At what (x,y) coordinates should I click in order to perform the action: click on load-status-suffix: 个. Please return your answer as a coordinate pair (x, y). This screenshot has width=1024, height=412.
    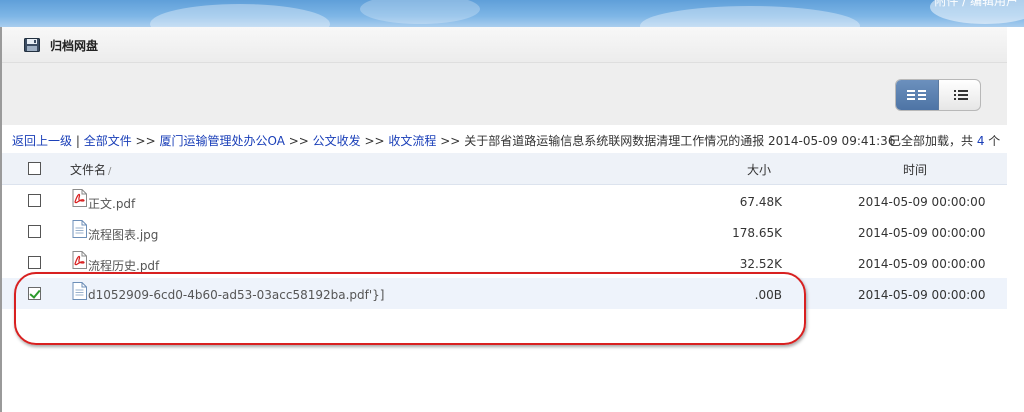
    Looking at the image, I should click on (992, 141).